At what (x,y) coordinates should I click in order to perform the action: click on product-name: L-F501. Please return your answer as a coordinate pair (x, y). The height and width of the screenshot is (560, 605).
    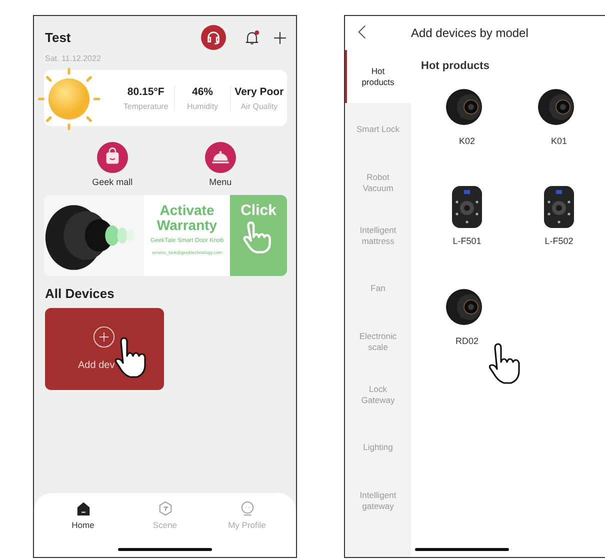
    Looking at the image, I should click on (467, 241).